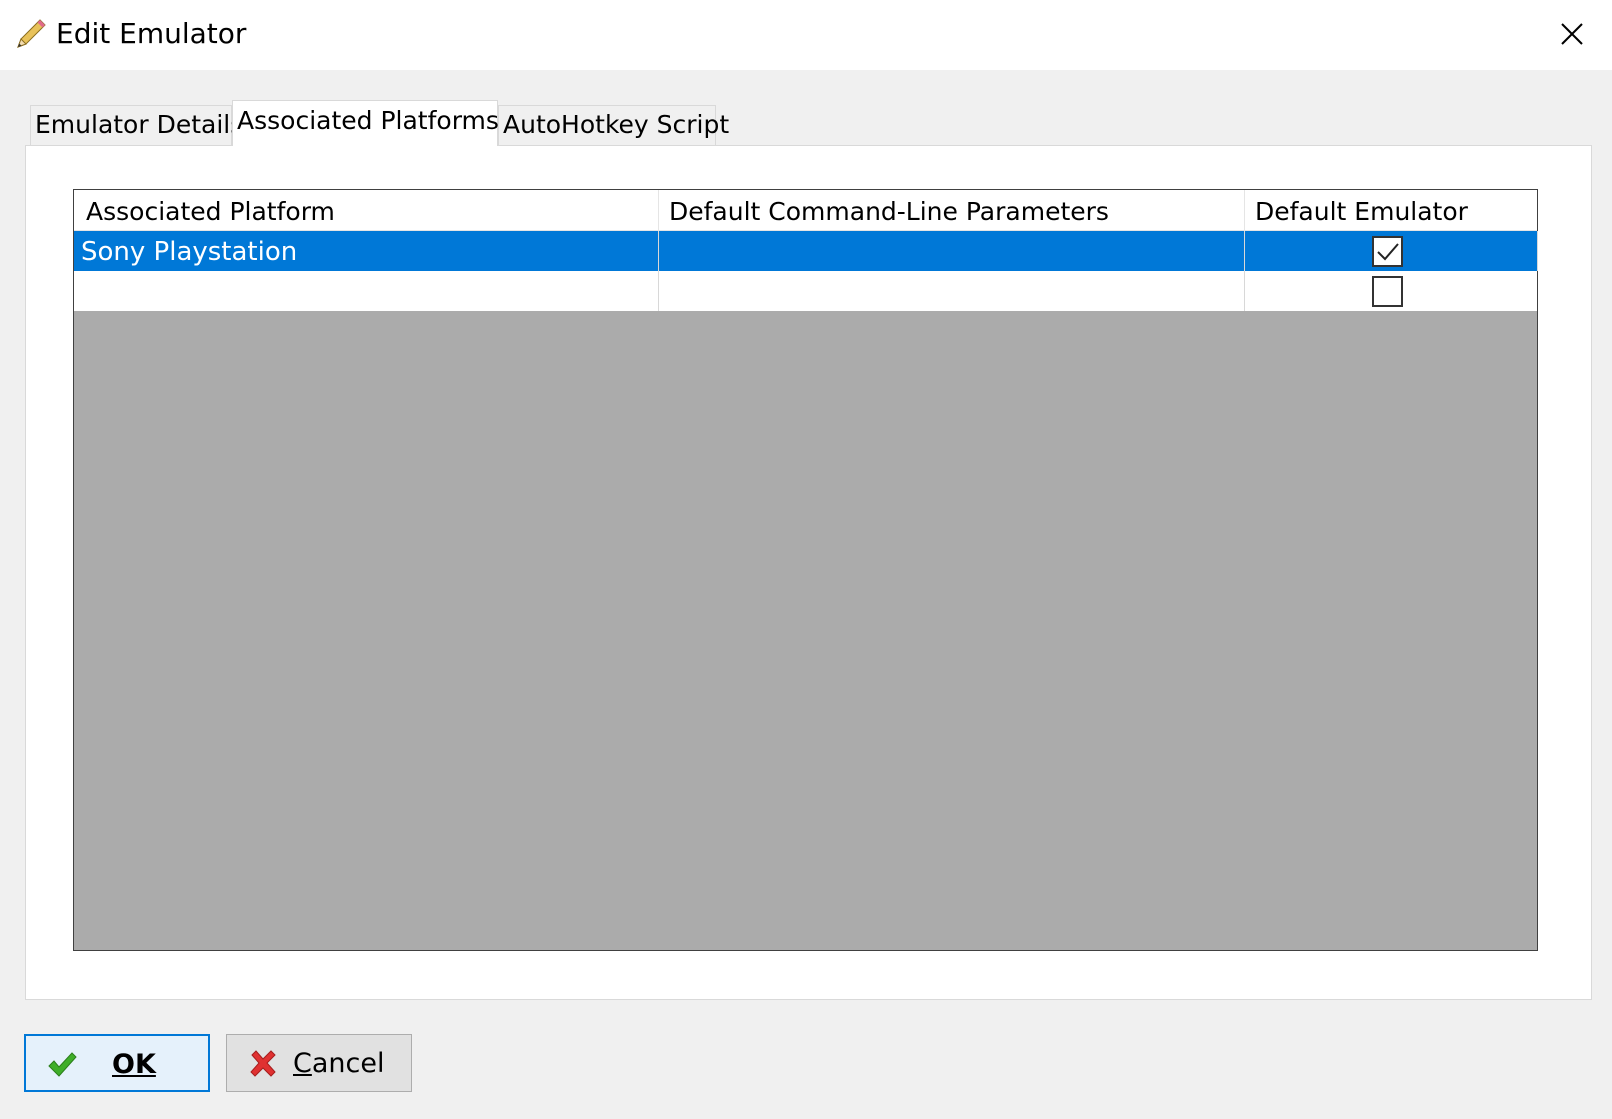 The image size is (1612, 1119). Describe the element at coordinates (136, 125) in the screenshot. I see `tab-emulator-details: Emulator Details` at that location.